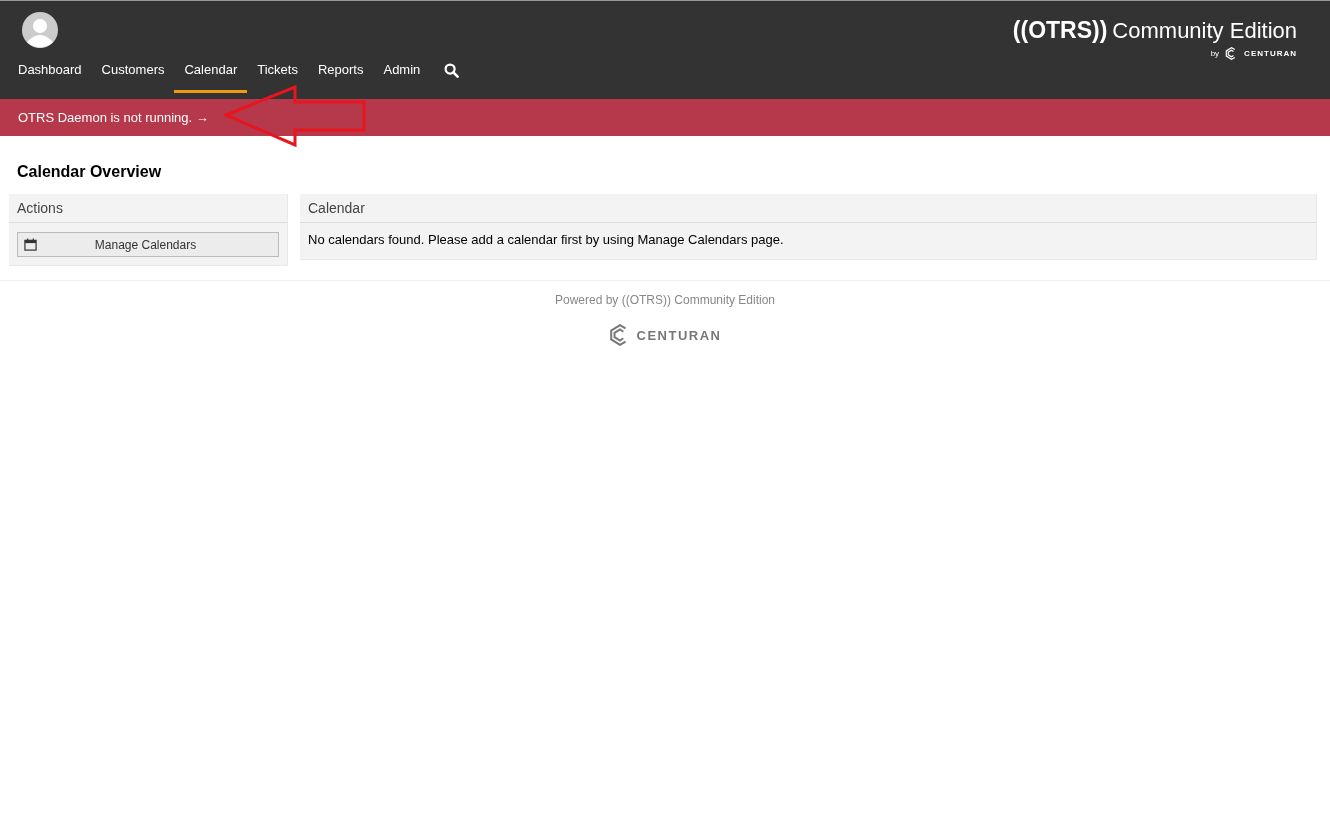 The height and width of the screenshot is (817, 1330). I want to click on page-title: Calendar Overview, so click(89, 172).